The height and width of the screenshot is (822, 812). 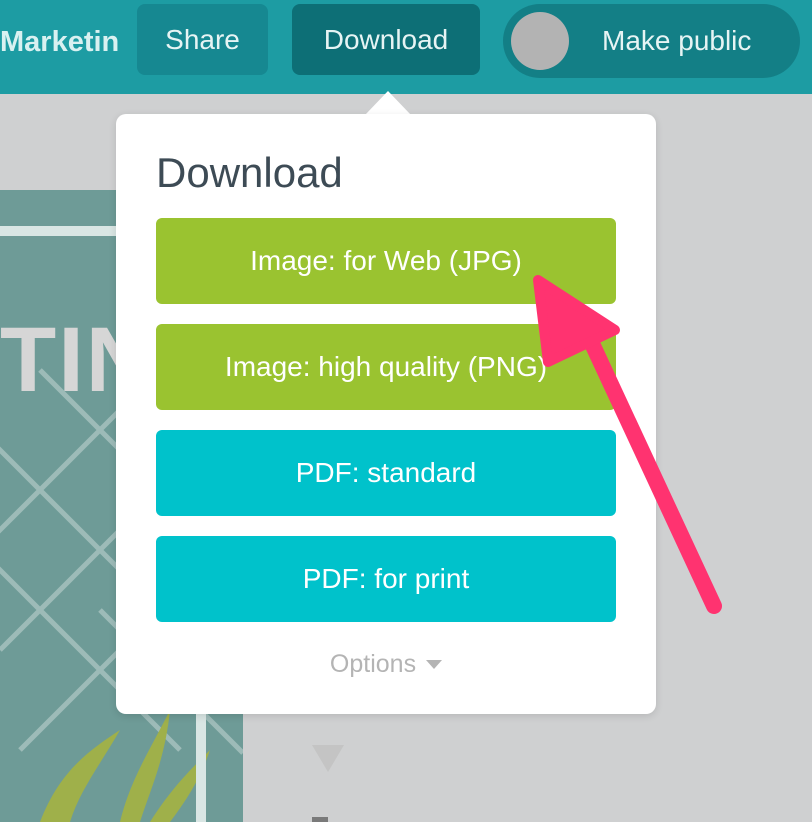 I want to click on download-button: Download, so click(x=386, y=39).